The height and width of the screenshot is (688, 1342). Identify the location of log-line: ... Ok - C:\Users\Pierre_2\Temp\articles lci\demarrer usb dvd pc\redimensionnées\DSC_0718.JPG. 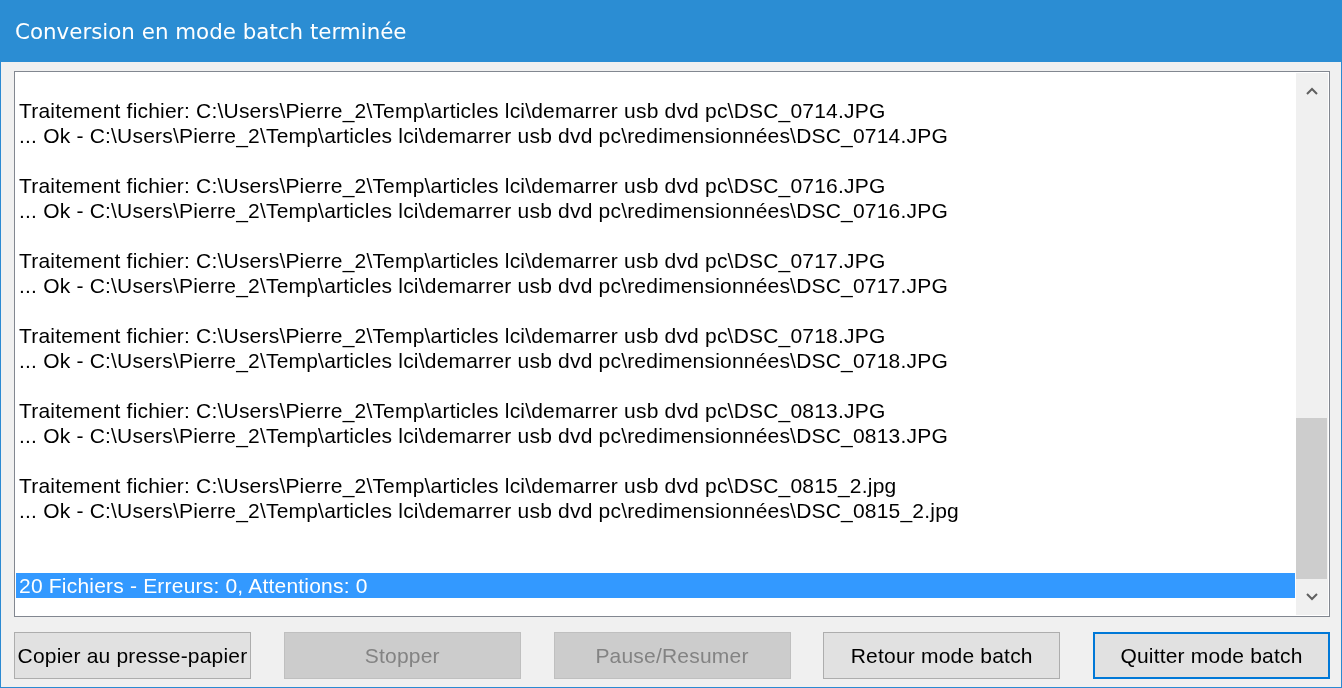
(483, 360).